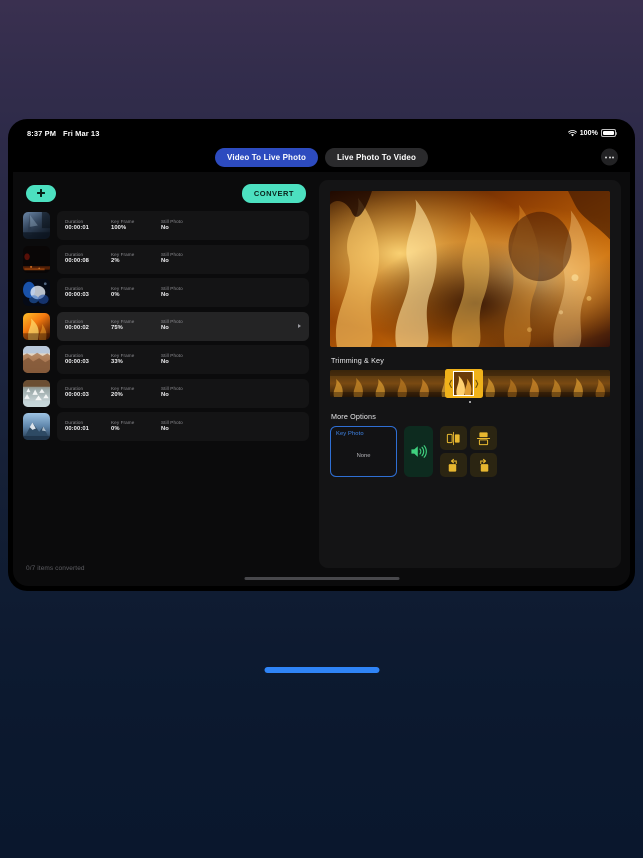 This screenshot has width=643, height=858. I want to click on play-arrow-icon, so click(299, 326).